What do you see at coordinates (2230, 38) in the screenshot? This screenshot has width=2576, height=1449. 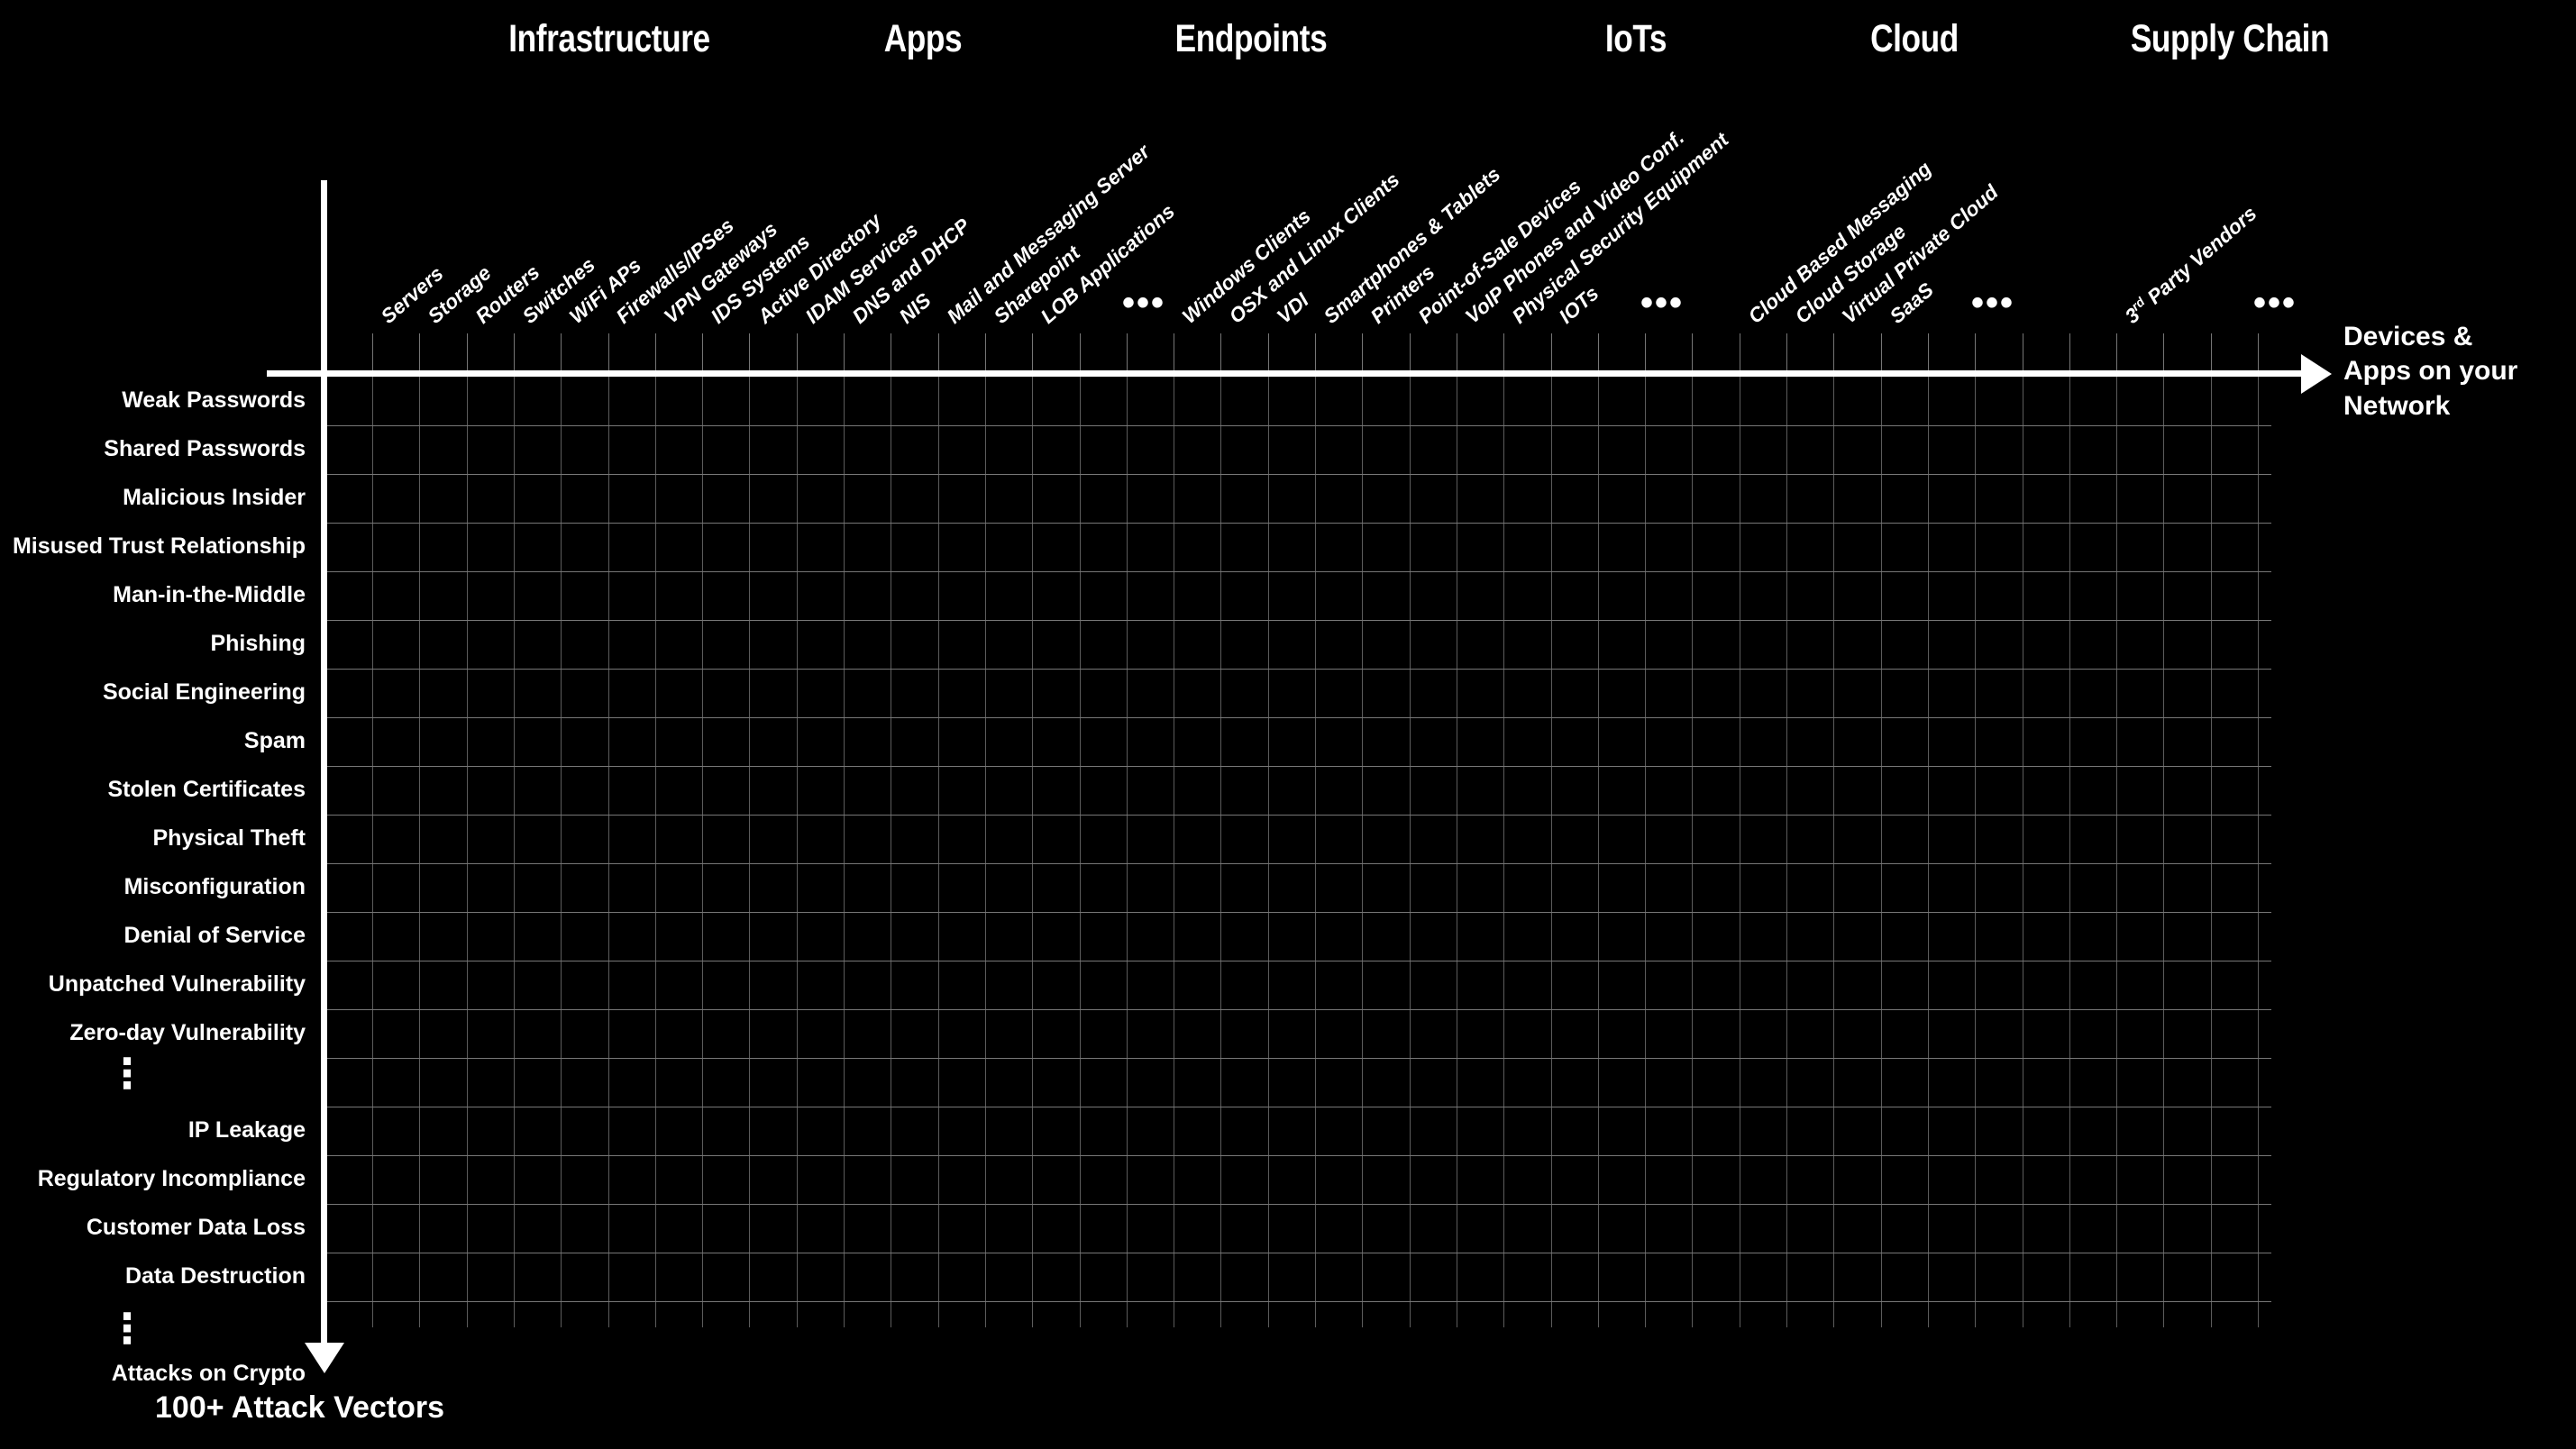 I see `column-group-header: Supply Chain` at bounding box center [2230, 38].